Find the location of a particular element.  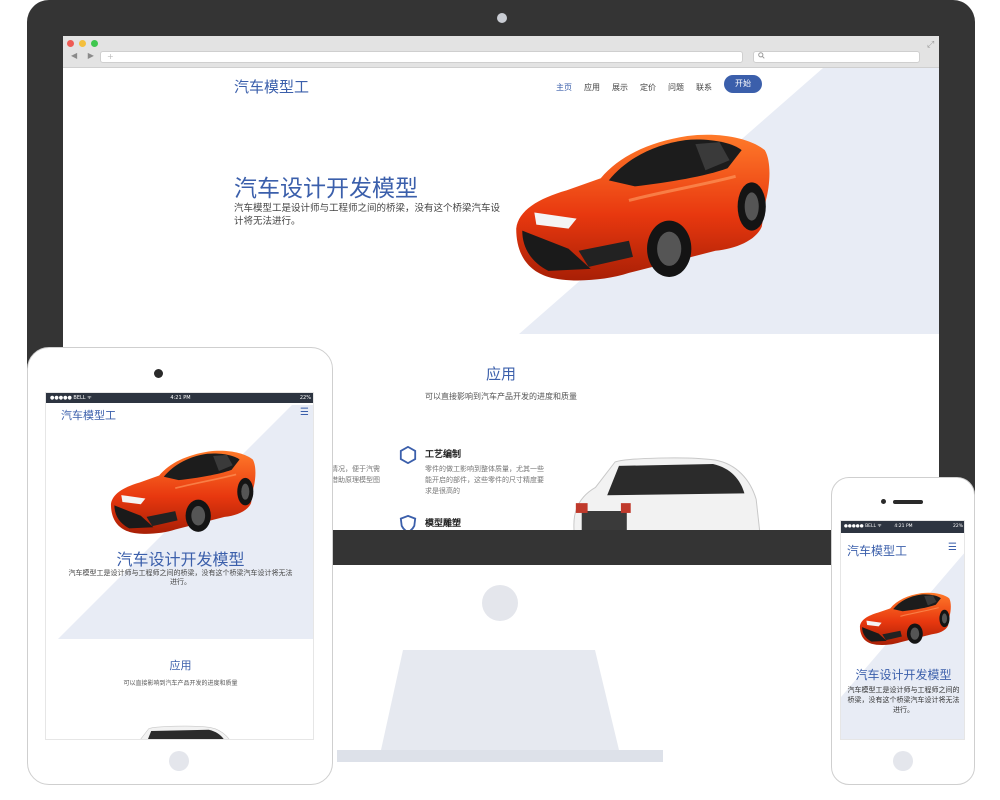

shield-icon is located at coordinates (408, 522).